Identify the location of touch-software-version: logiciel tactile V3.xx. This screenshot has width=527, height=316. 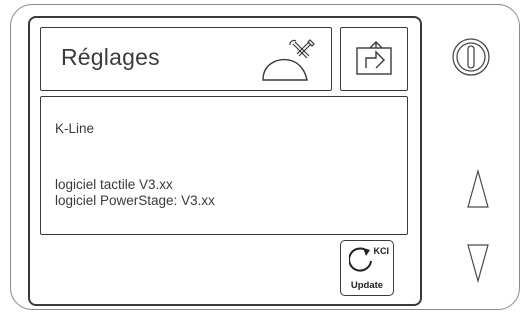
(114, 184).